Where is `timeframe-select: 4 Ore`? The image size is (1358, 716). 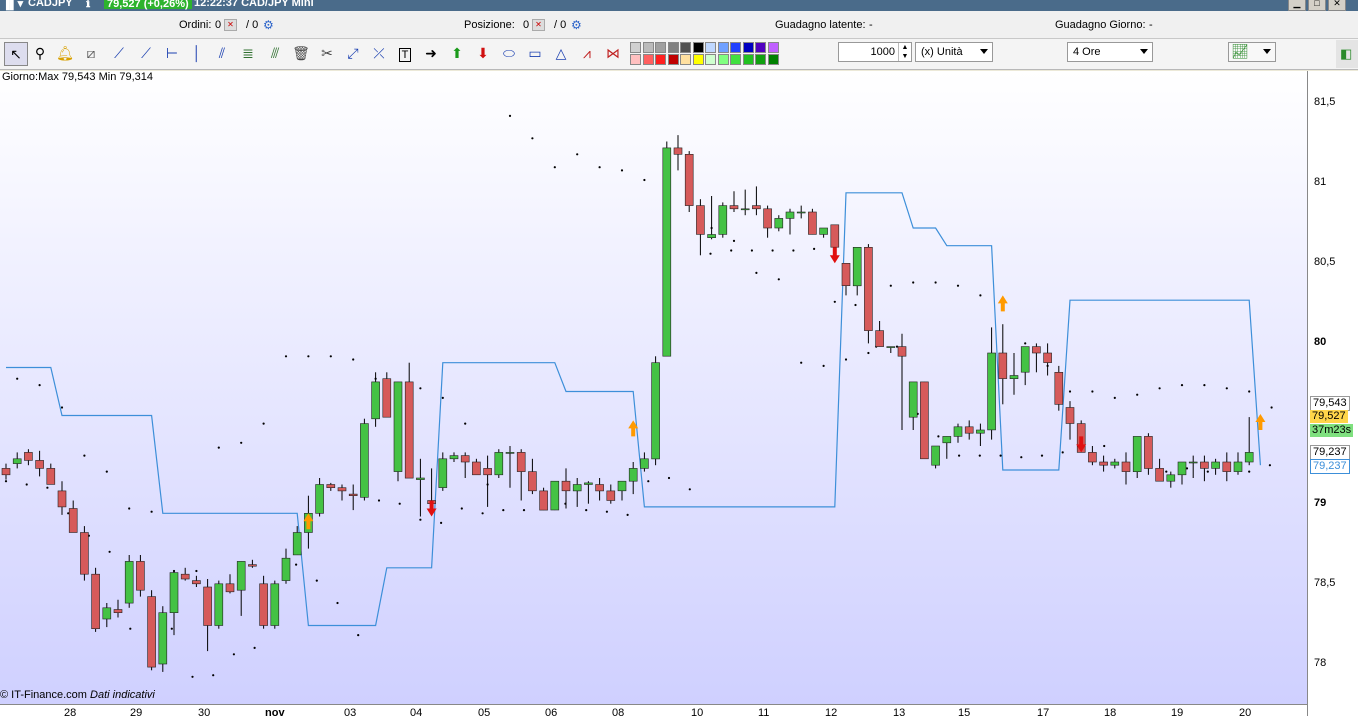
timeframe-select: 4 Ore is located at coordinates (1110, 52).